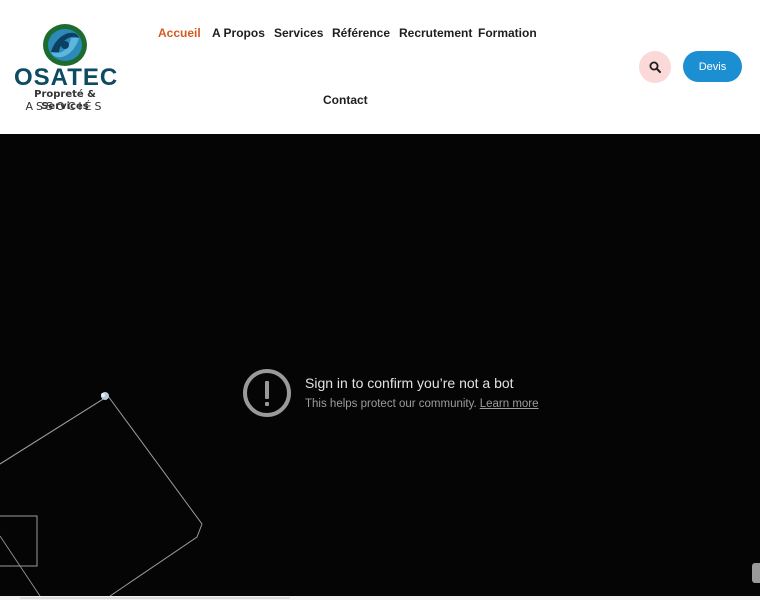 The image size is (760, 600). I want to click on logo-emblem-icon, so click(65, 45).